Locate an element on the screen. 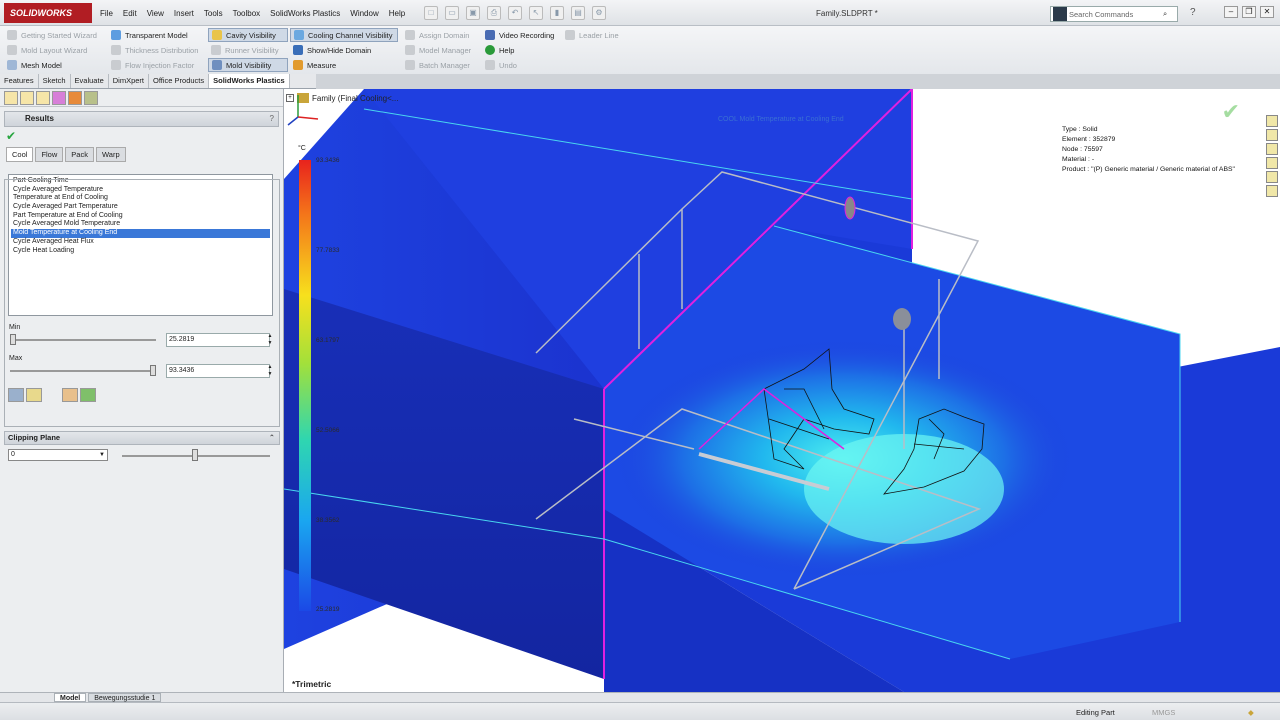 This screenshot has width=1280, height=720. min-slider-thumb is located at coordinates (13, 339).